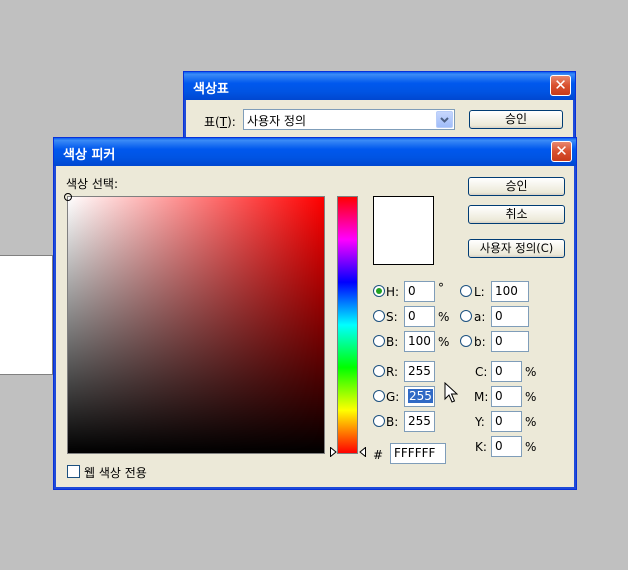 This screenshot has width=628, height=570. What do you see at coordinates (379, 341) in the screenshot?
I see `brightness-radio` at bounding box center [379, 341].